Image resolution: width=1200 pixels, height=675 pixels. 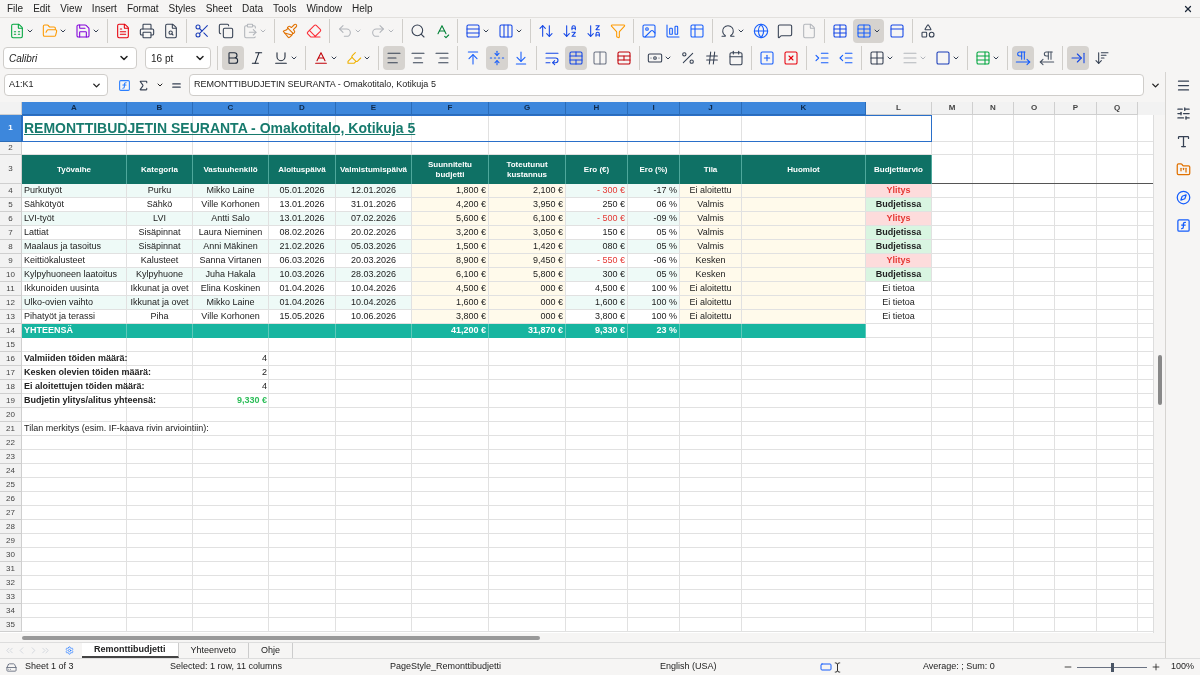 What do you see at coordinates (11, 247) in the screenshot?
I see `row-header: 8` at bounding box center [11, 247].